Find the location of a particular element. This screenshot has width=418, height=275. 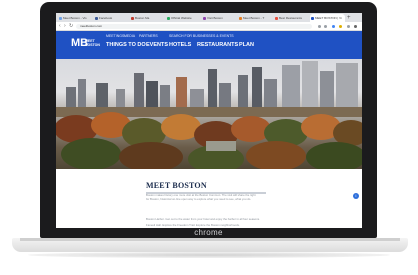

tab-label: Meet Boston - Vis is located at coordinates (75, 18).